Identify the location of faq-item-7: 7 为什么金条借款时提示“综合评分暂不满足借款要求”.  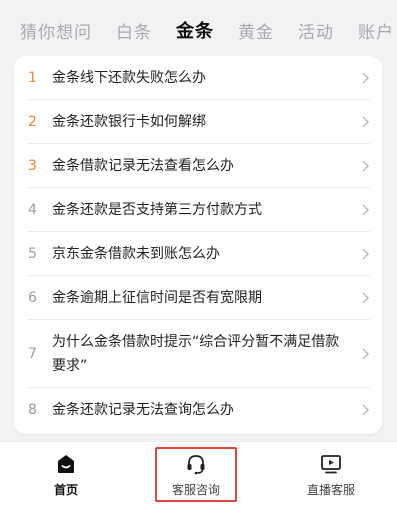
(199, 354).